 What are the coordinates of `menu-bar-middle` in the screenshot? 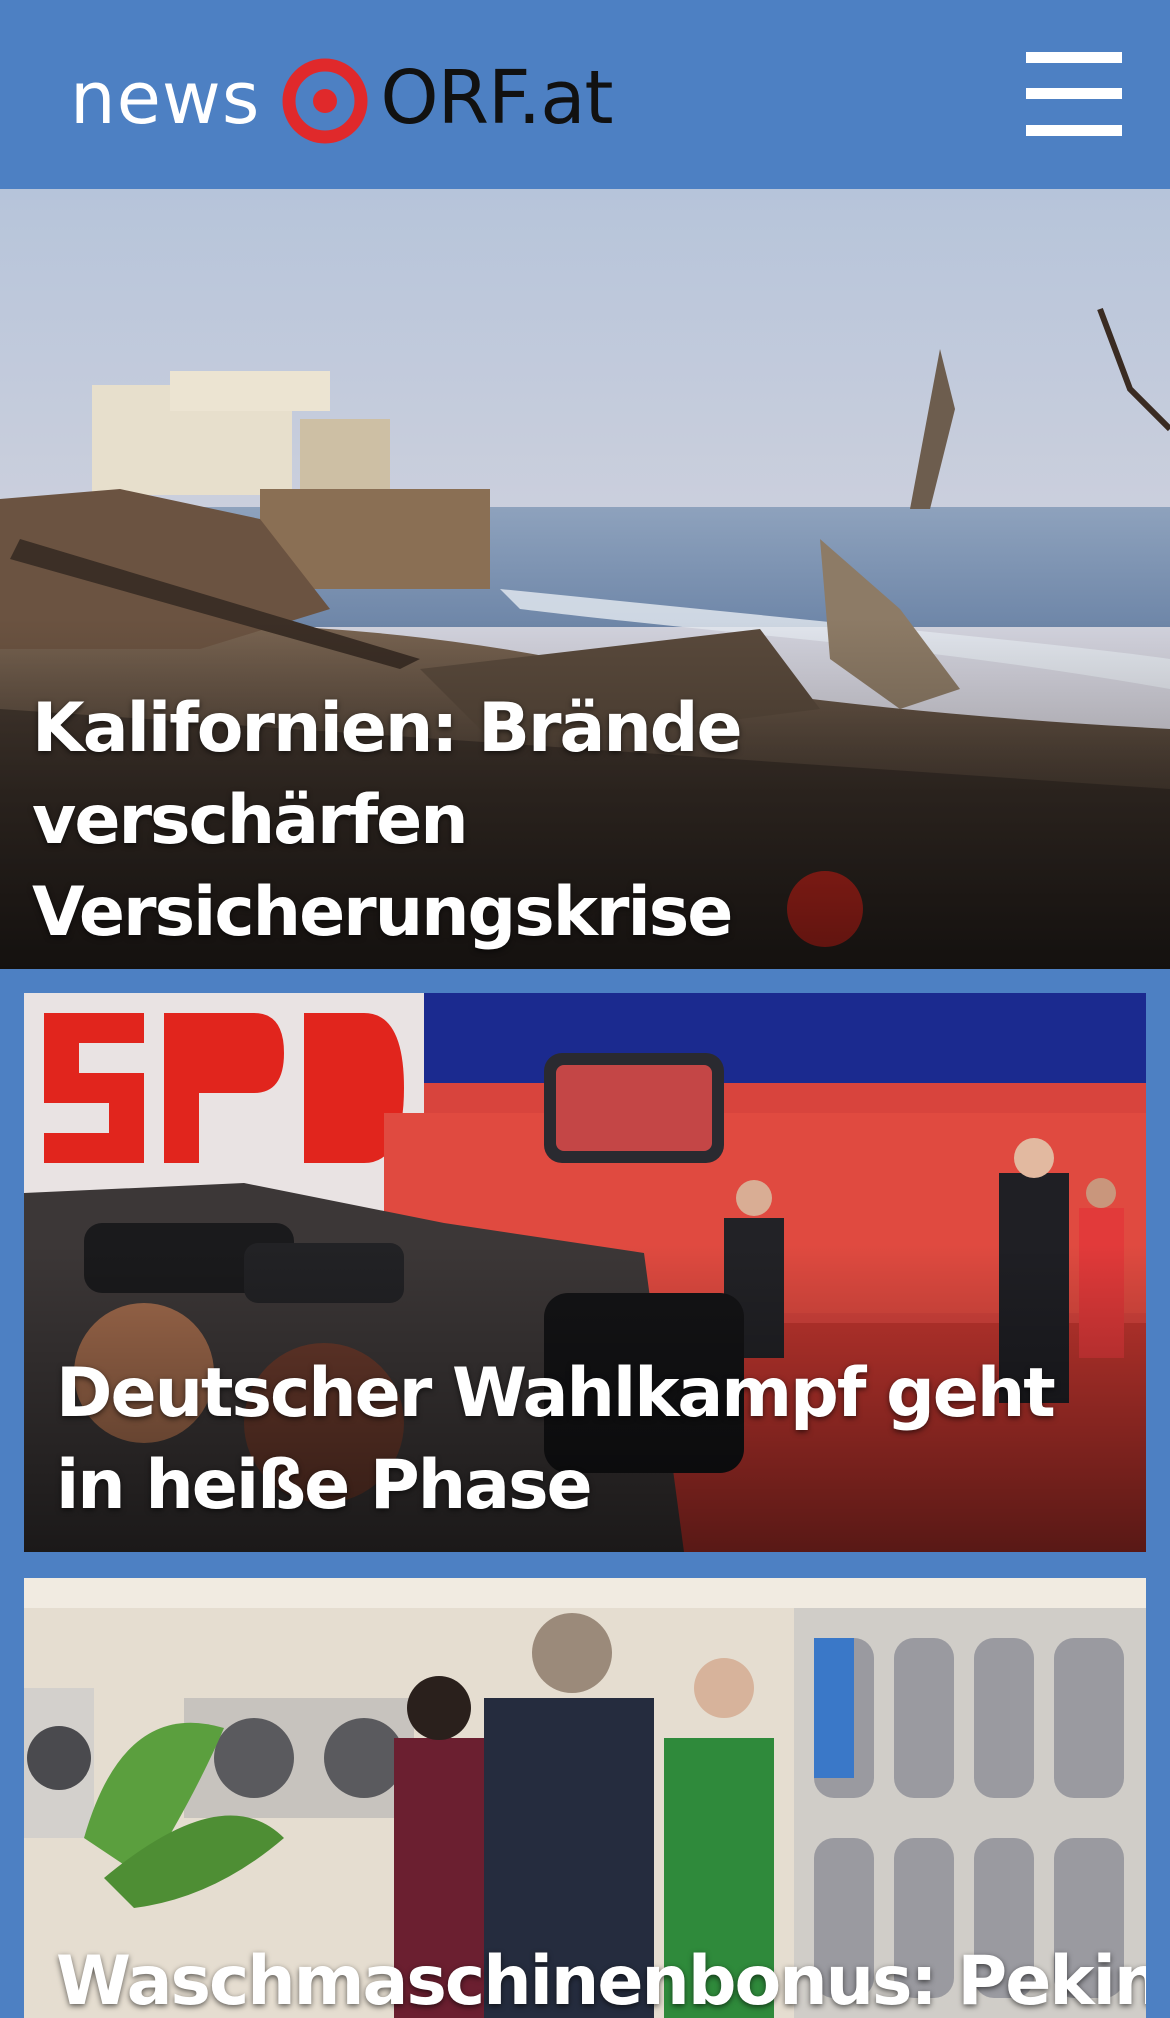 It's located at (1074, 93).